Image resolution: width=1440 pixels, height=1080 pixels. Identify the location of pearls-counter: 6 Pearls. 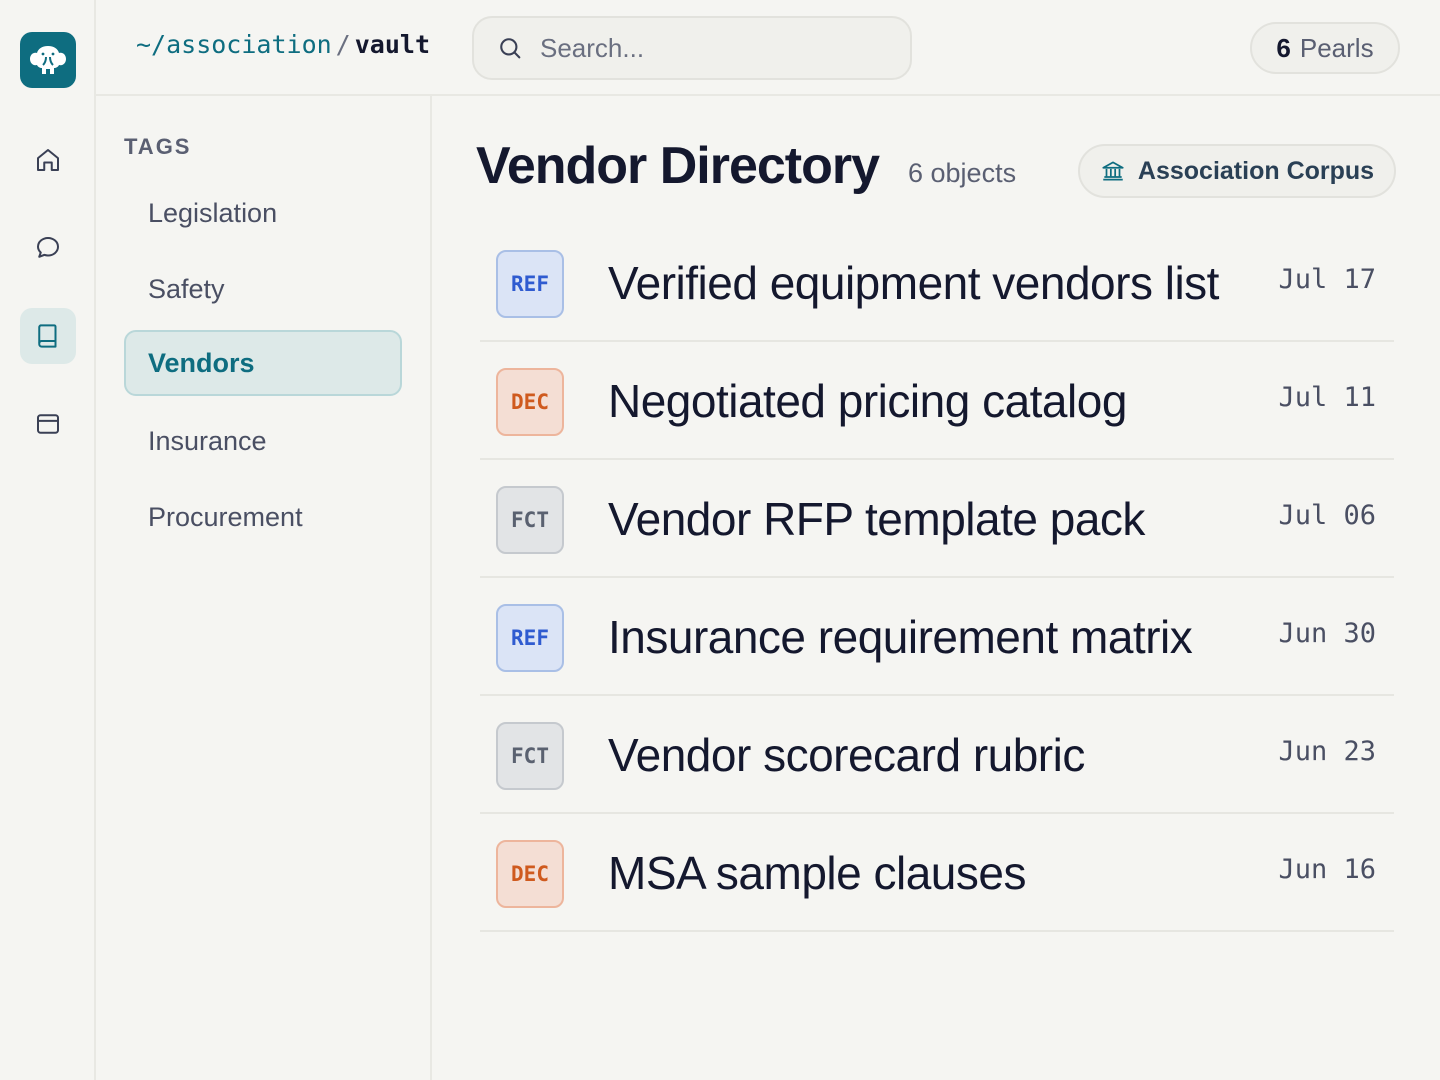
(1325, 48).